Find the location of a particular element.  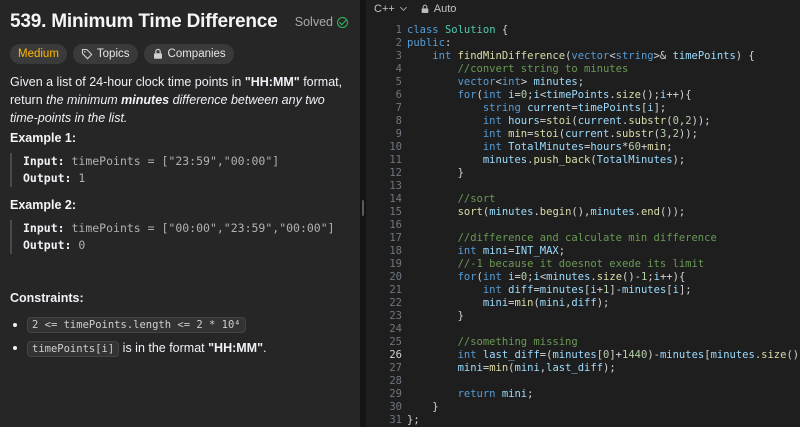

solved-label: Solved is located at coordinates (313, 22).